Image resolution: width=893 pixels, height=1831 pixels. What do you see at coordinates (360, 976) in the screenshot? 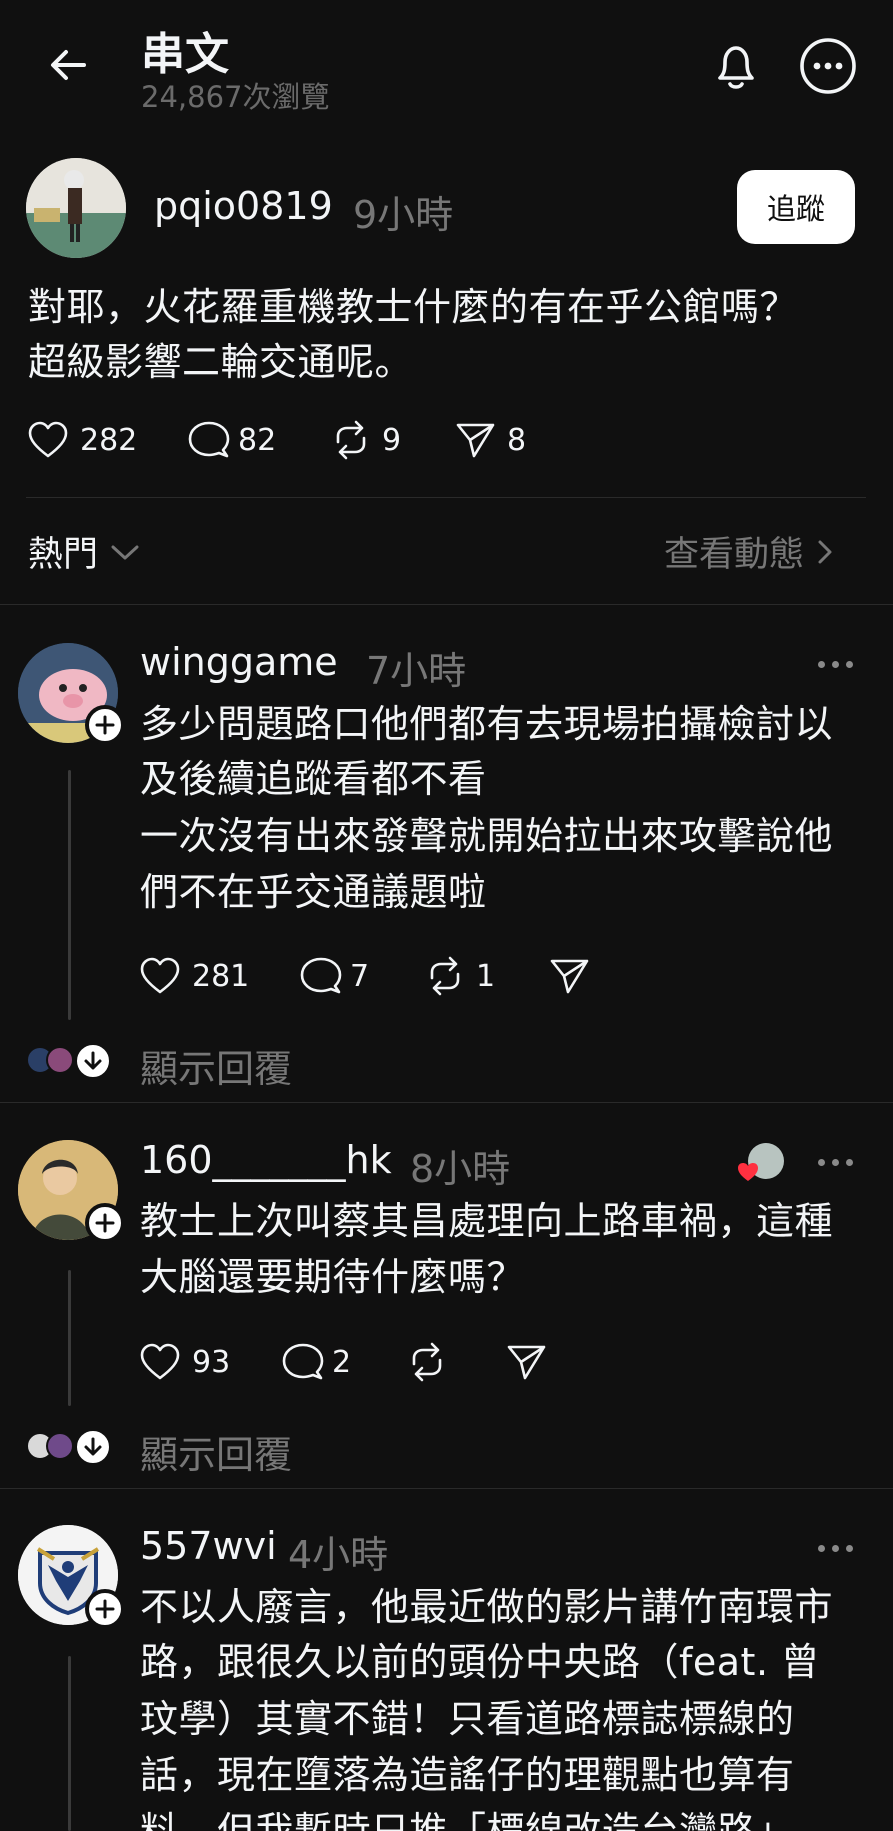
I see `reply-comment-count: 7` at bounding box center [360, 976].